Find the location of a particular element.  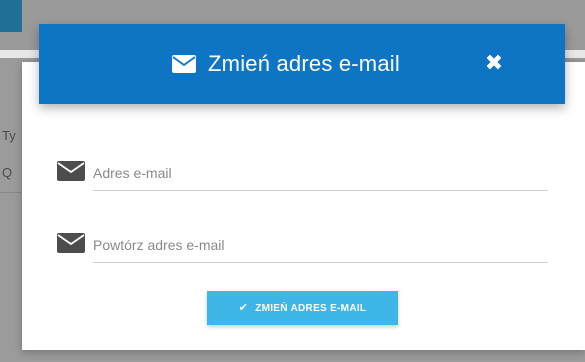

modal-title-group: Zmień adres e-mail is located at coordinates (286, 64).